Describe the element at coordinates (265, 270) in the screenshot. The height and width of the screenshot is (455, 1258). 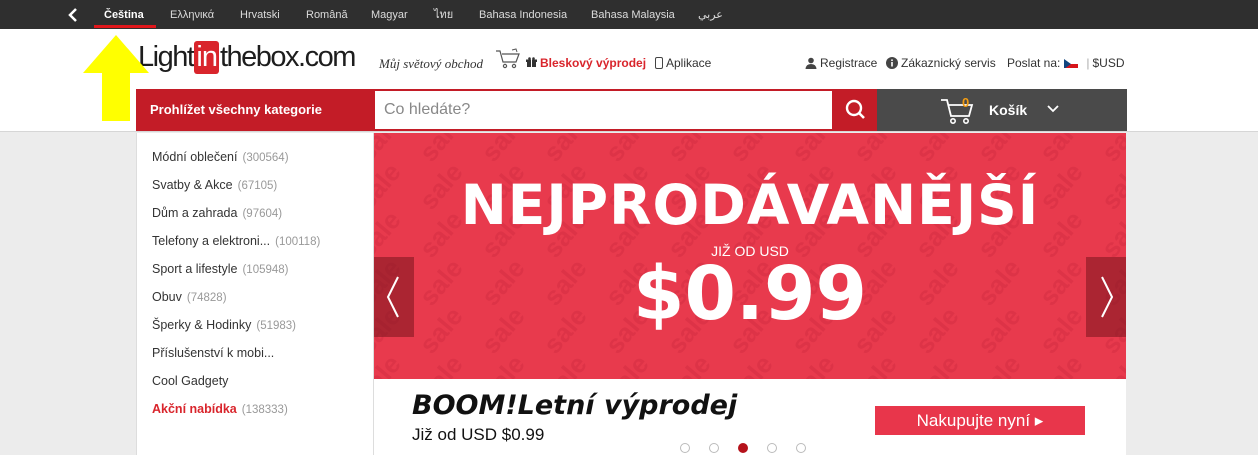
I see `category-count: (105948)` at that location.